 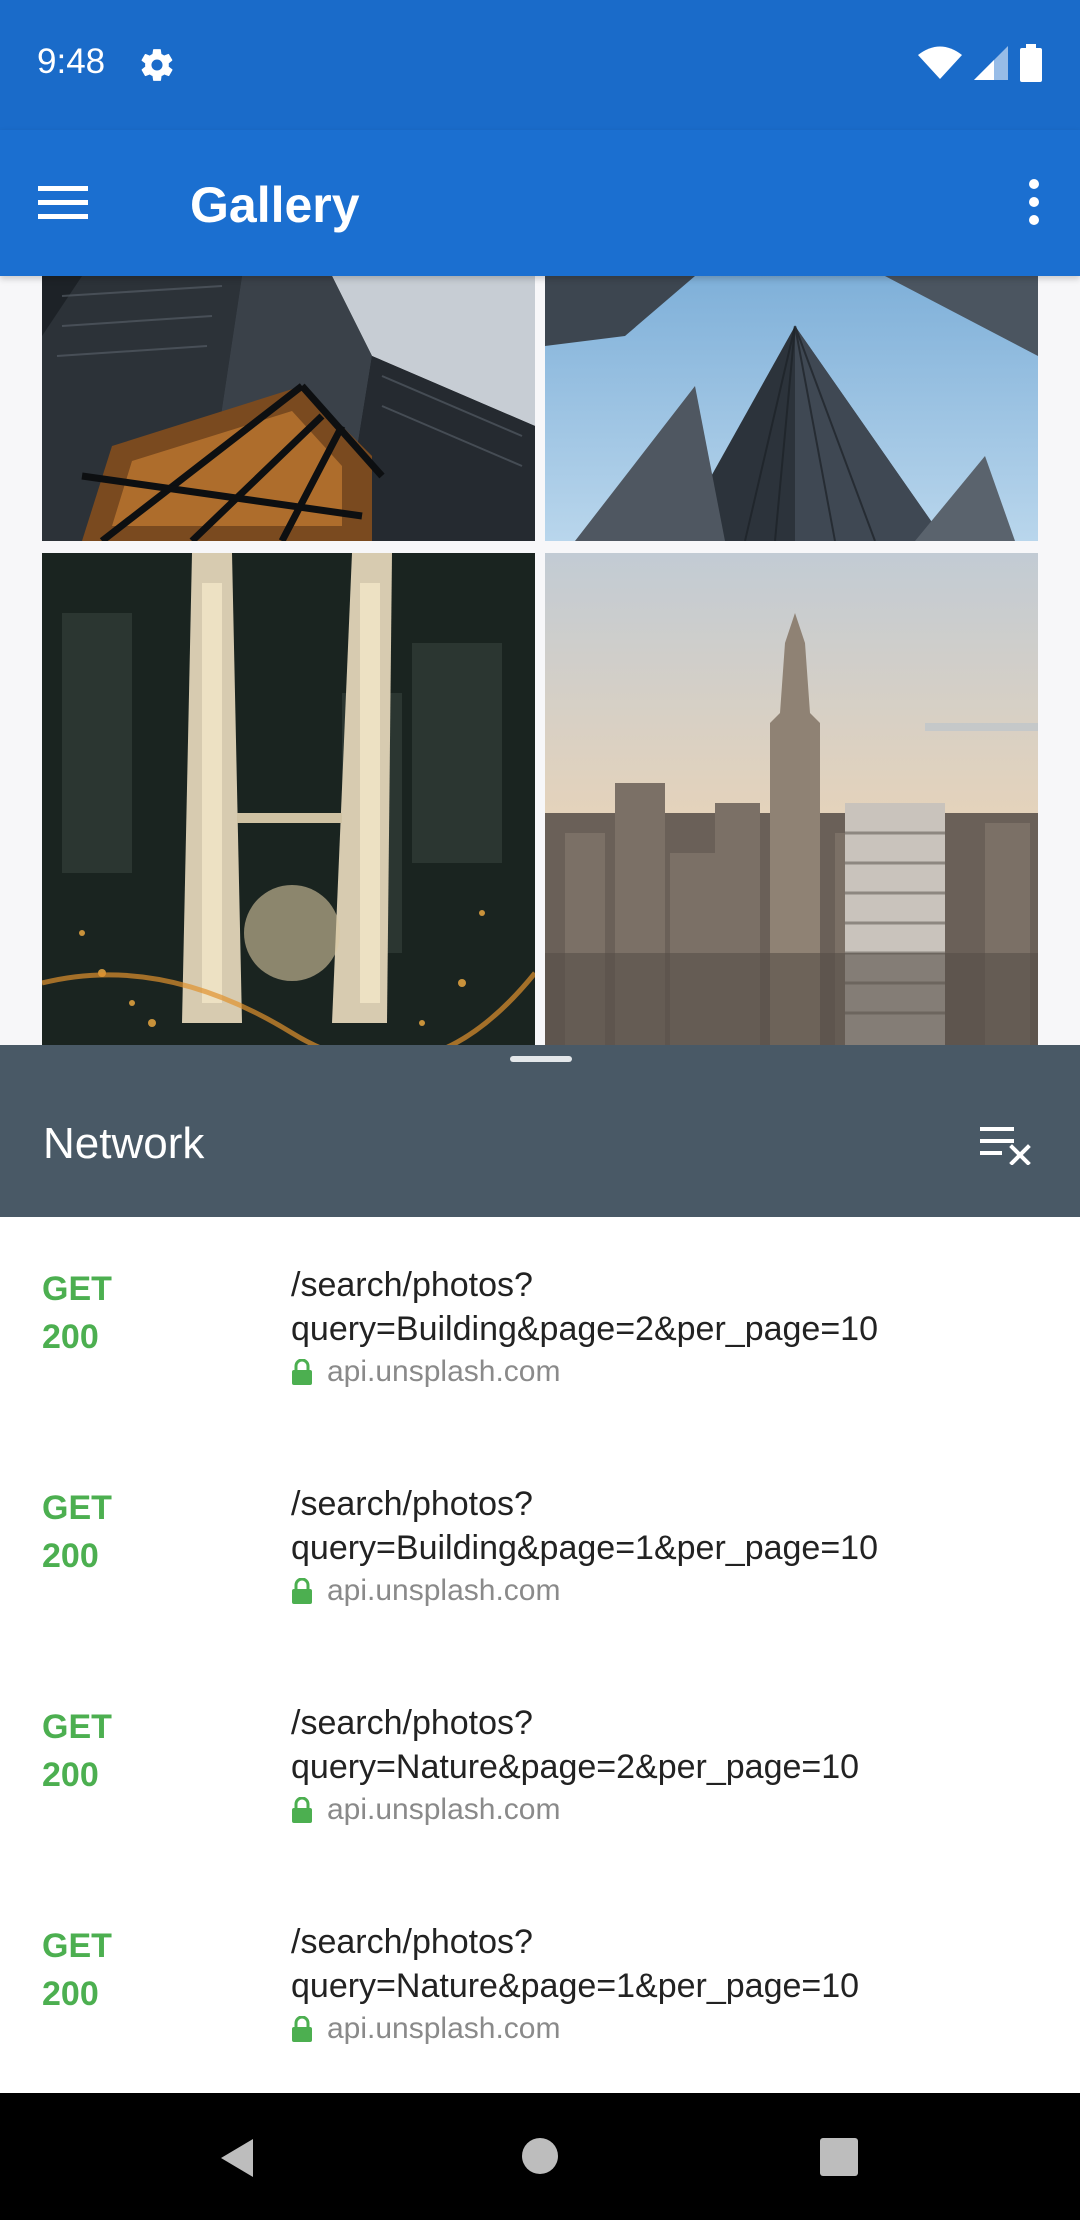 I want to click on back-icon, so click(x=237, y=2158).